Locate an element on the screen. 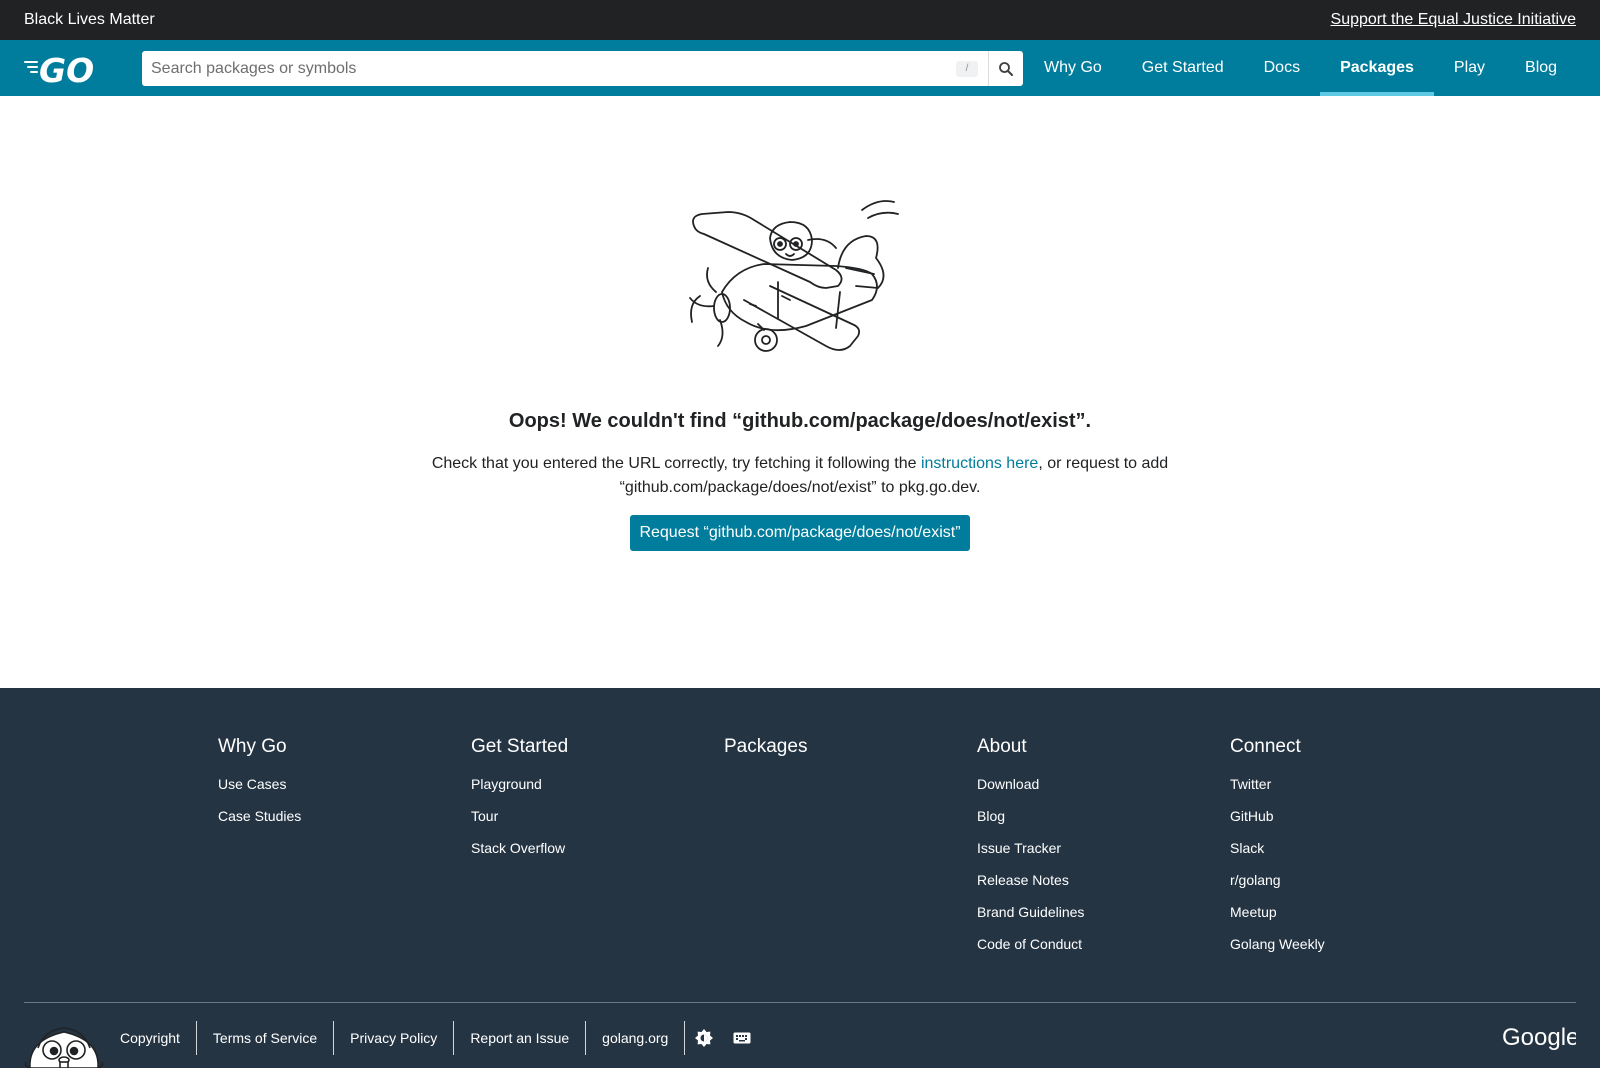  theme-toggle-button is located at coordinates (704, 1038).